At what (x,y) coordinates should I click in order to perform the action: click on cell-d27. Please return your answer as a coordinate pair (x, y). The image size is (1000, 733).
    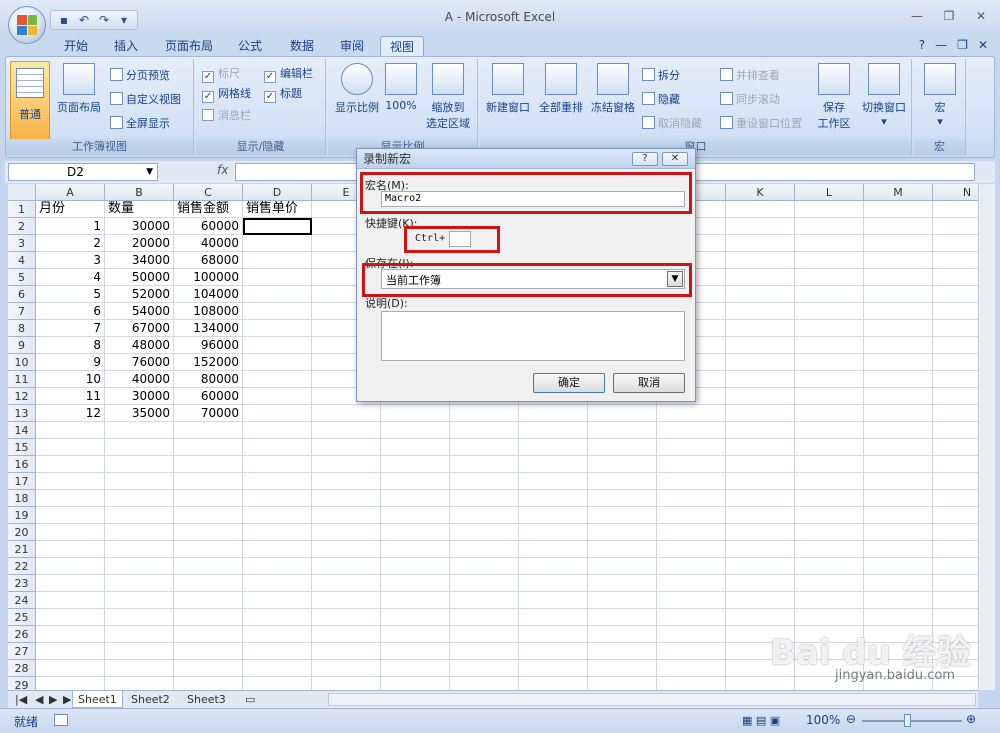
    Looking at the image, I should click on (277, 651).